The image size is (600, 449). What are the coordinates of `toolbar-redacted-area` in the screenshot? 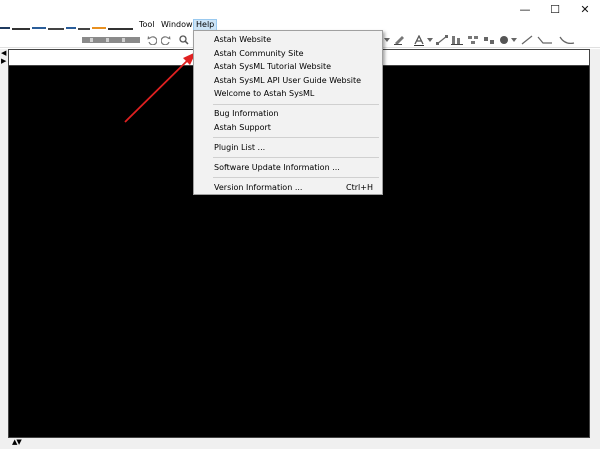 It's located at (111, 40).